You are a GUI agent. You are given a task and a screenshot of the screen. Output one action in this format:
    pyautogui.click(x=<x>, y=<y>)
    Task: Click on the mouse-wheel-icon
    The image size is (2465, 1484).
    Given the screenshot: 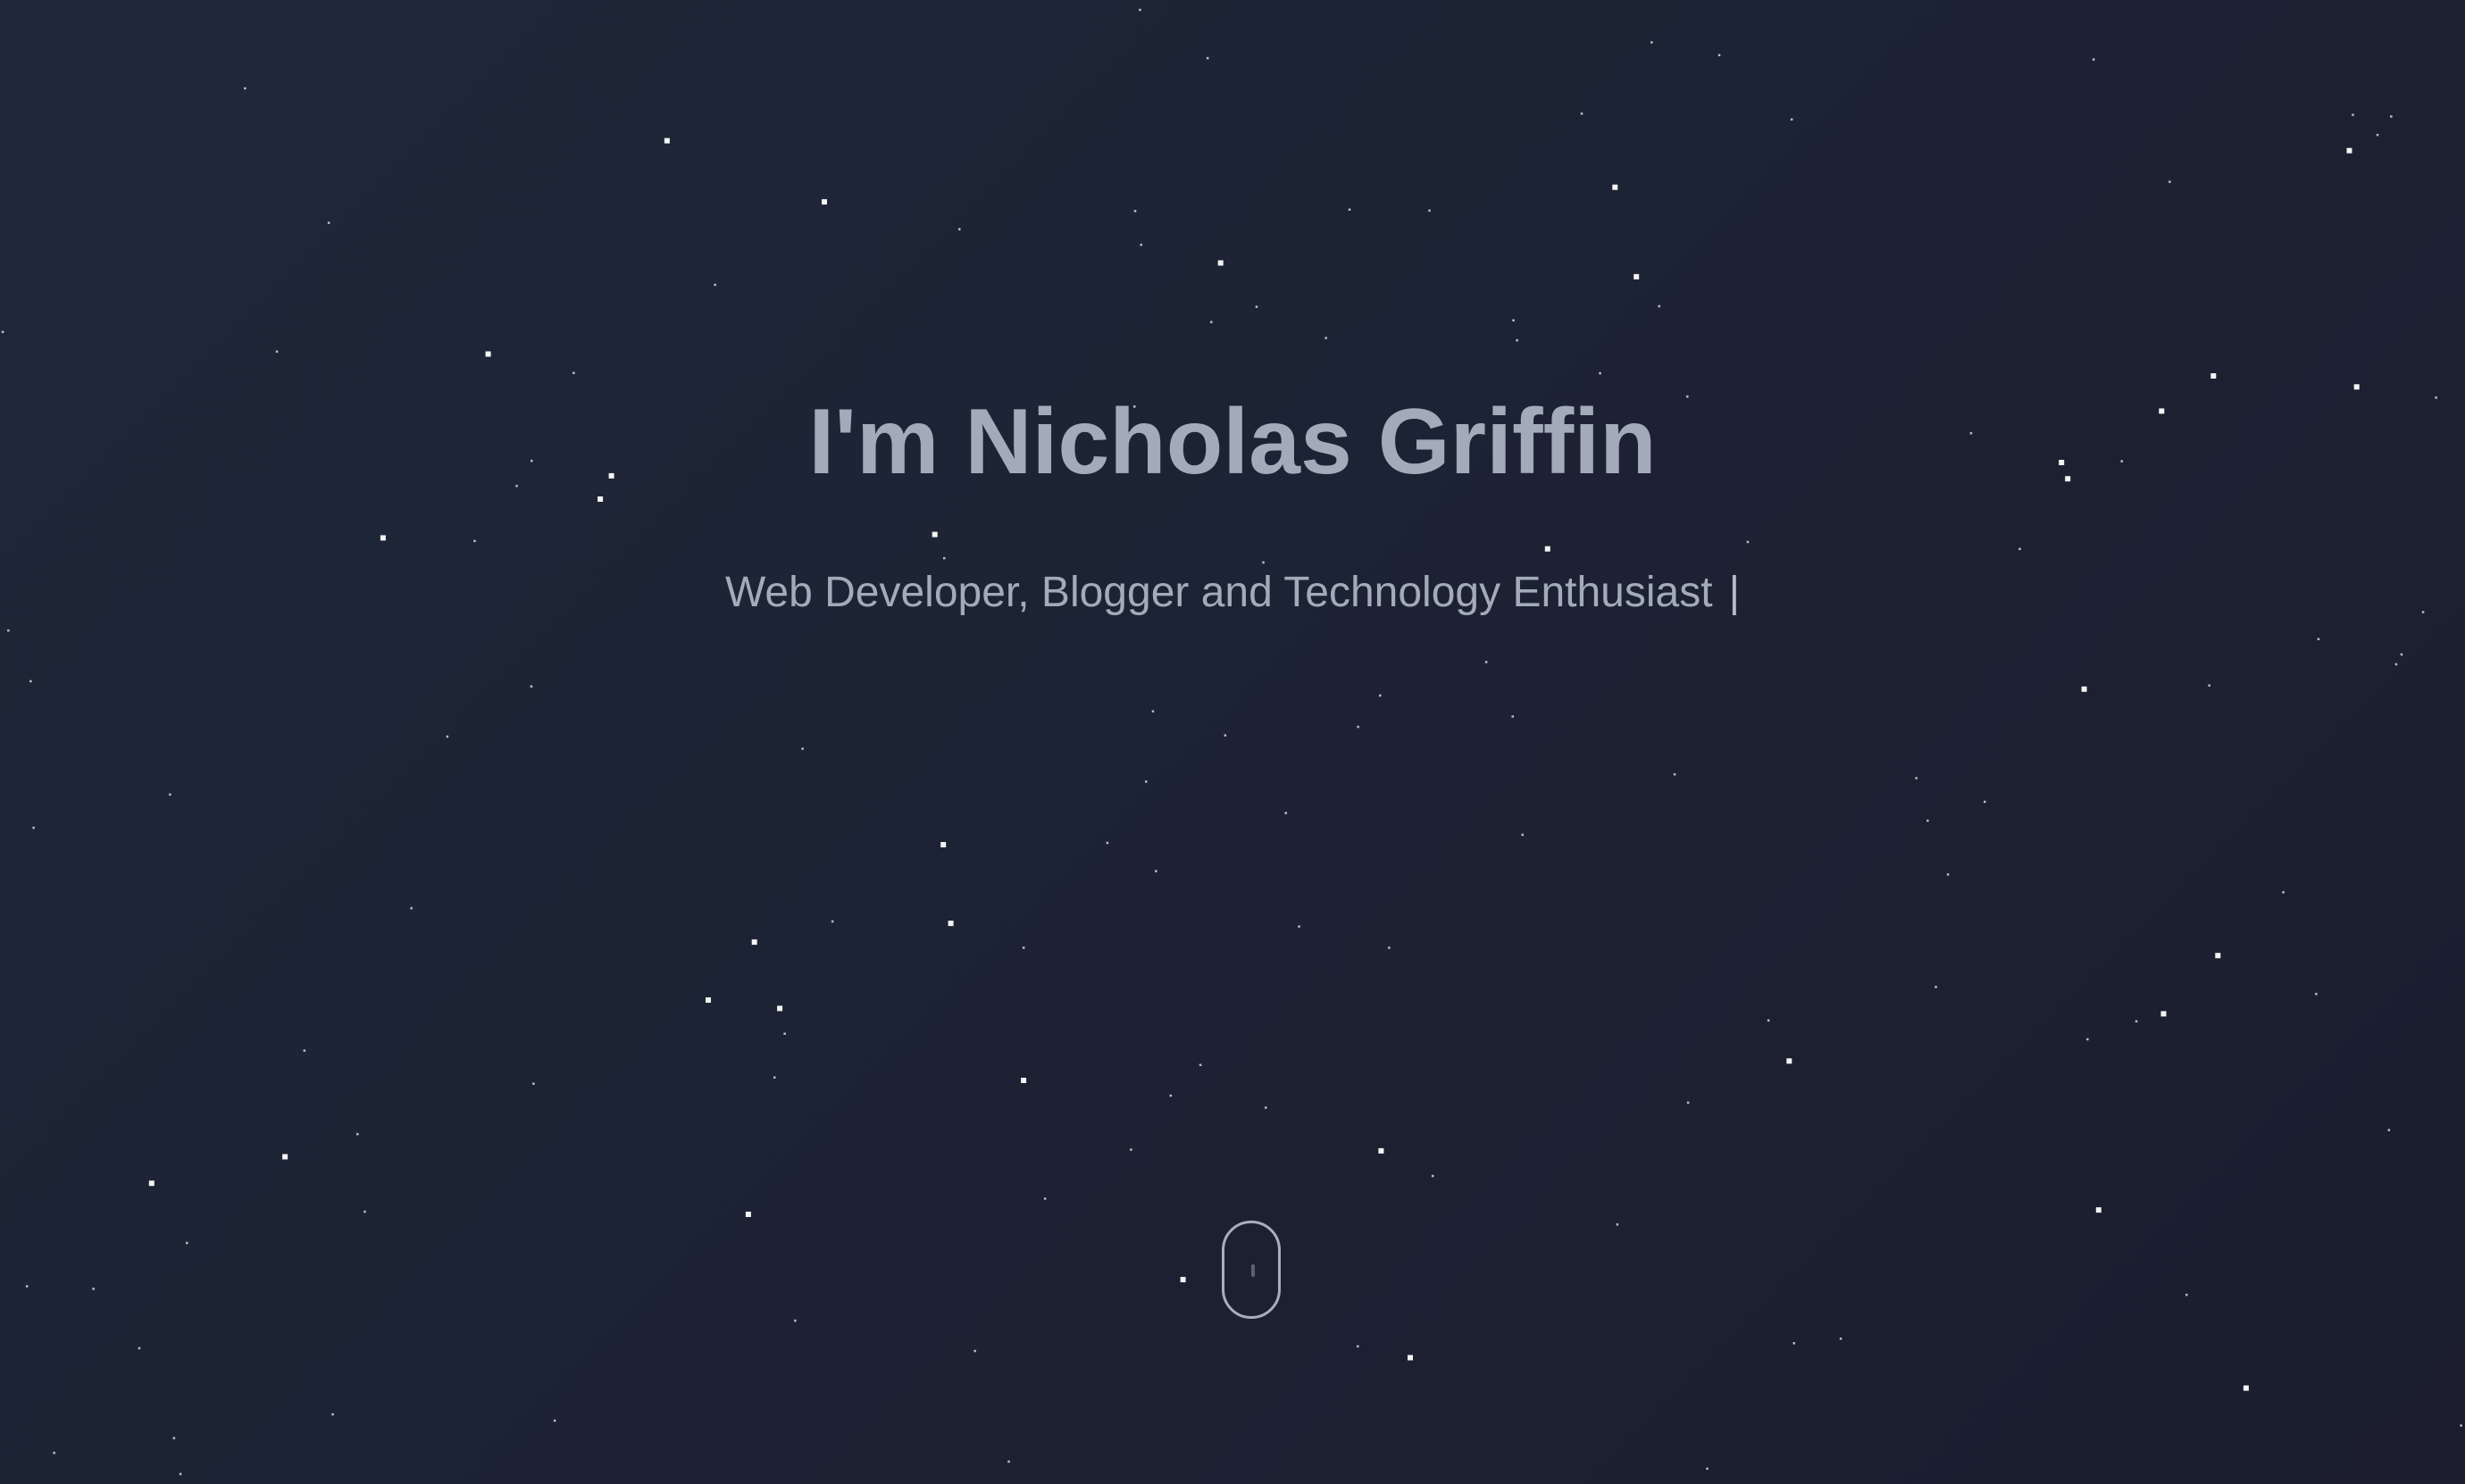 What is the action you would take?
    pyautogui.click(x=1253, y=1270)
    